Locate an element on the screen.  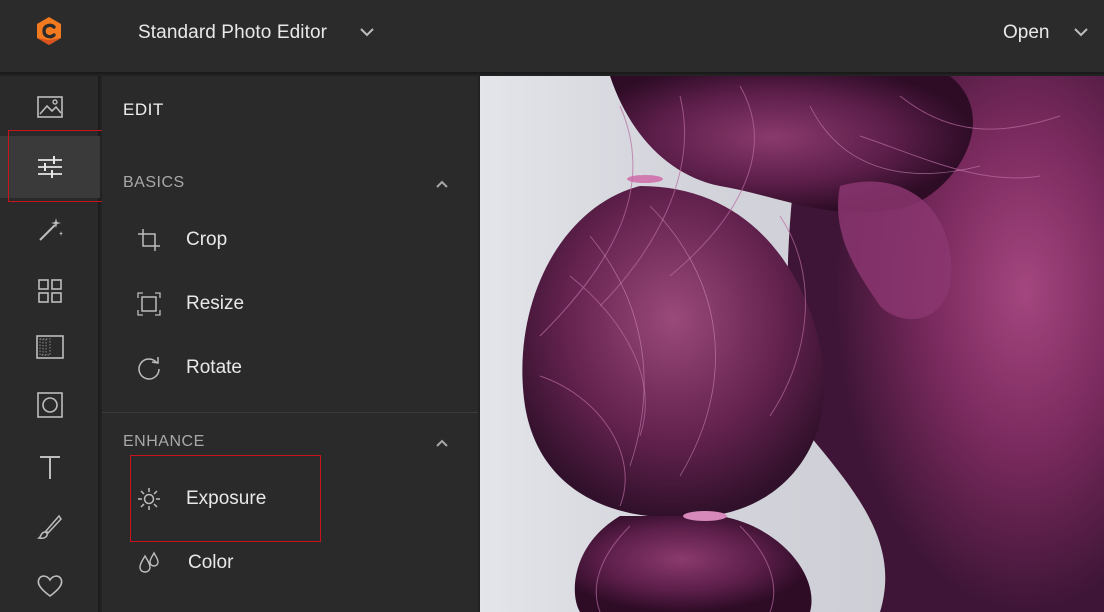
tool-draw is located at coordinates (50, 527).